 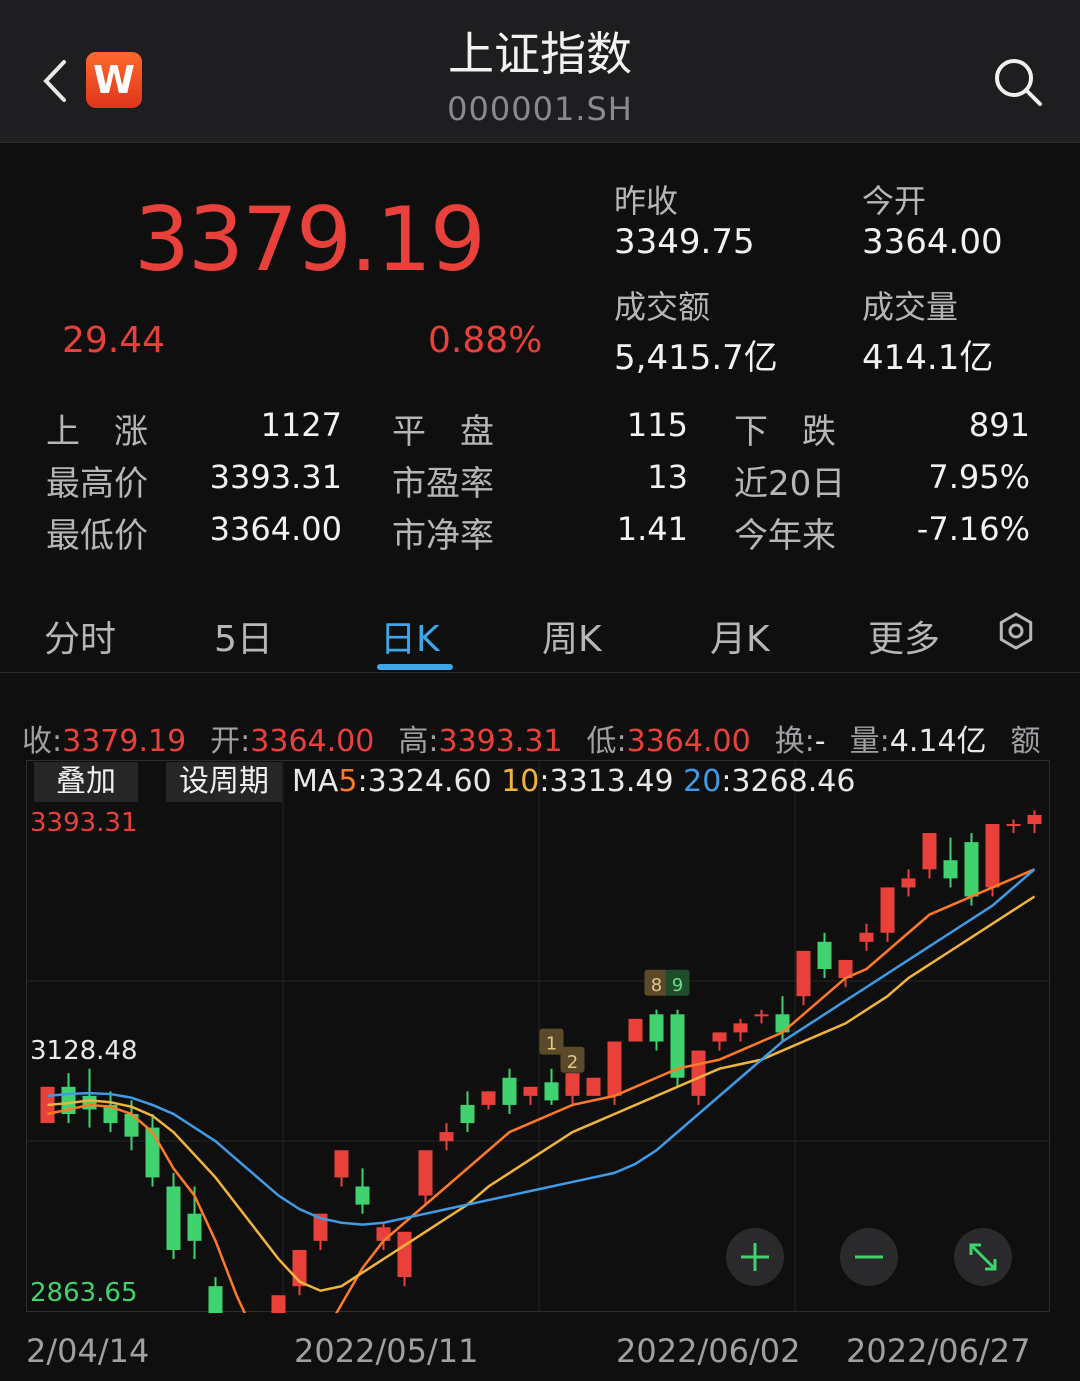 What do you see at coordinates (910, 307) in the screenshot?
I see `volume-label: 成交量` at bounding box center [910, 307].